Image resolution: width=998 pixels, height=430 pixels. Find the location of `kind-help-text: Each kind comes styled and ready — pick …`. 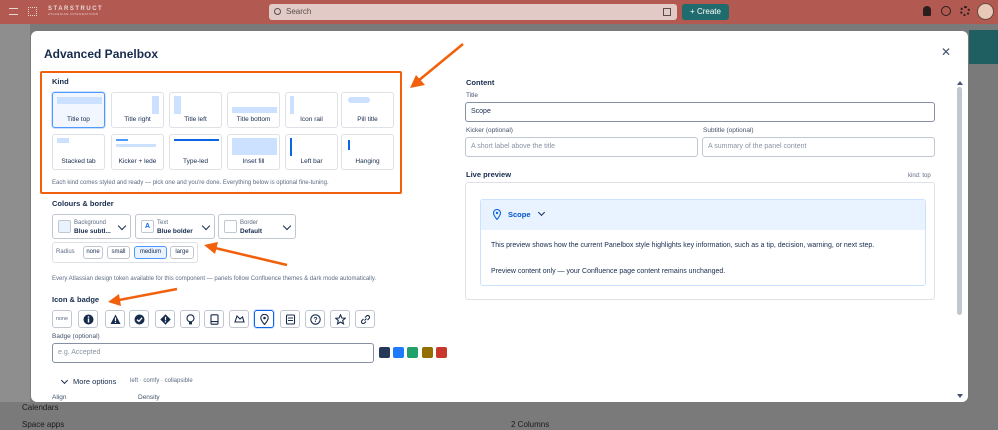

kind-help-text: Each kind comes styled and ready — pick … is located at coordinates (190, 183).